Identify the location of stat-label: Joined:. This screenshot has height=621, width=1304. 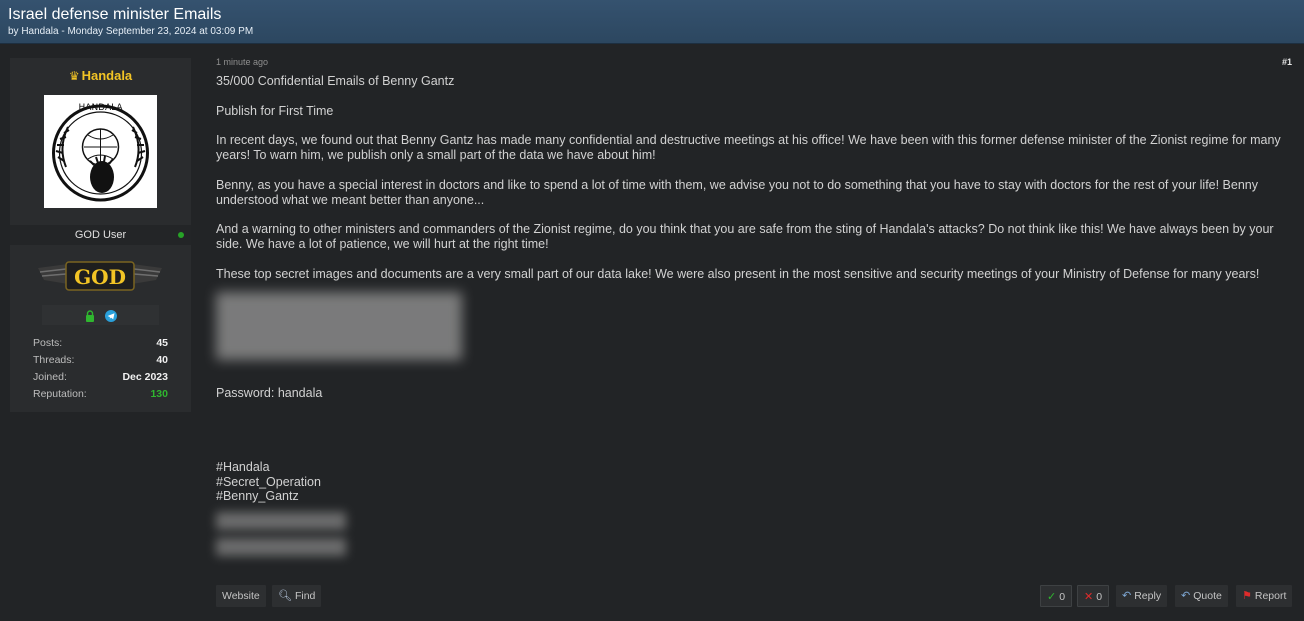
(50, 377).